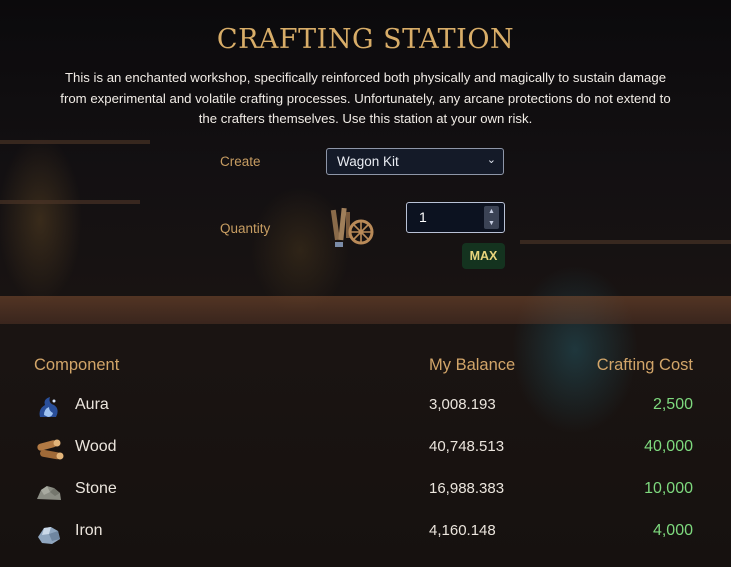 This screenshot has width=731, height=567. I want to click on max-button: MAX, so click(483, 256).